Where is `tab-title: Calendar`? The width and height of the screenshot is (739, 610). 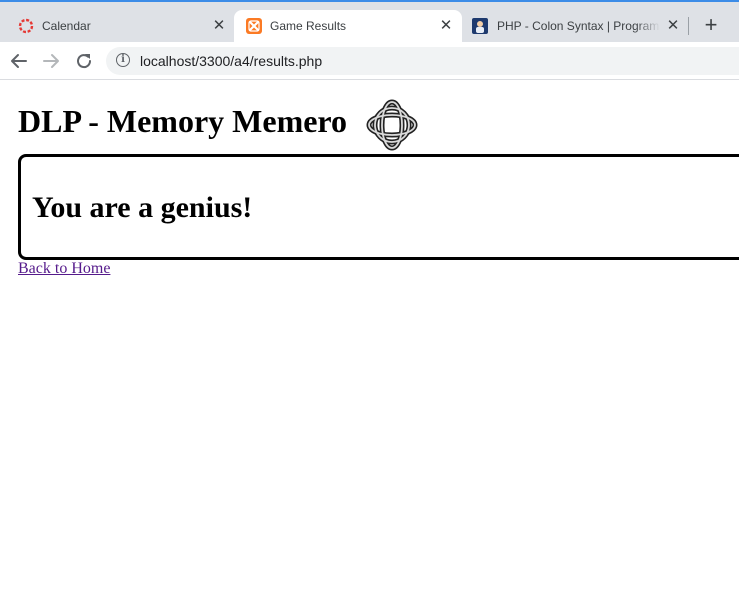
tab-title: Calendar is located at coordinates (66, 26).